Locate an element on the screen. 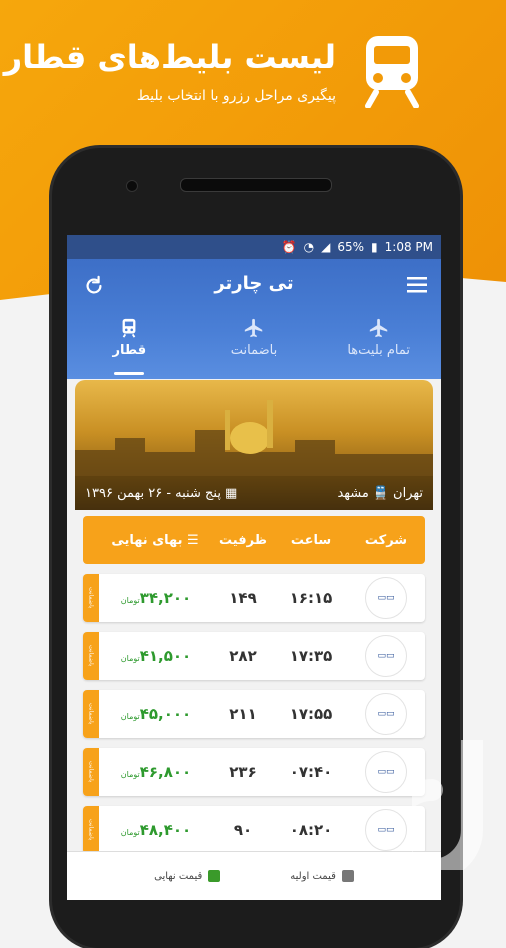  menu-icon is located at coordinates (417, 285).